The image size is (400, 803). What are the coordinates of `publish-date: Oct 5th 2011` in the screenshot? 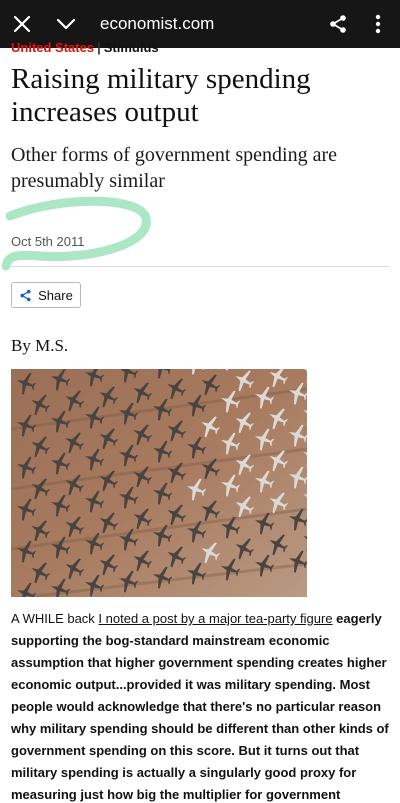 It's located at (48, 241).